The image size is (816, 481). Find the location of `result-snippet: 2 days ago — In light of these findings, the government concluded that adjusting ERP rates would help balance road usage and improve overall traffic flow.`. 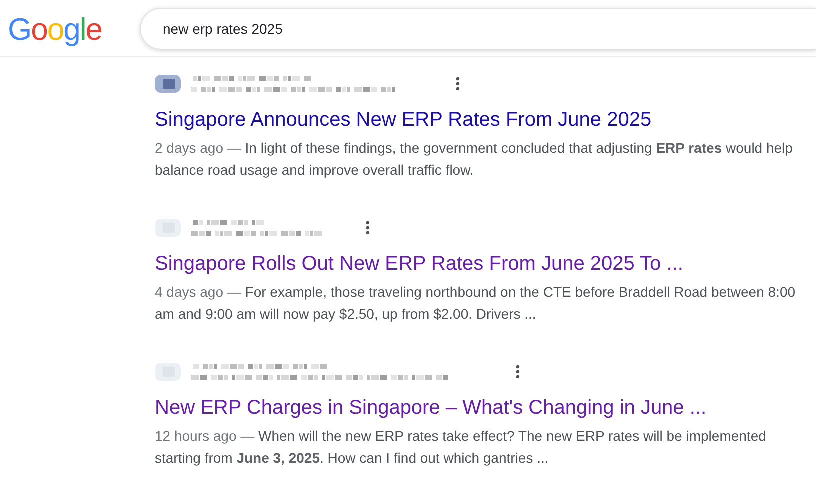

result-snippet: 2 days ago — In light of these findings, the government concluded that adjusting ERP rates would help balance road usage and improve overall traffic flow. is located at coordinates (474, 159).